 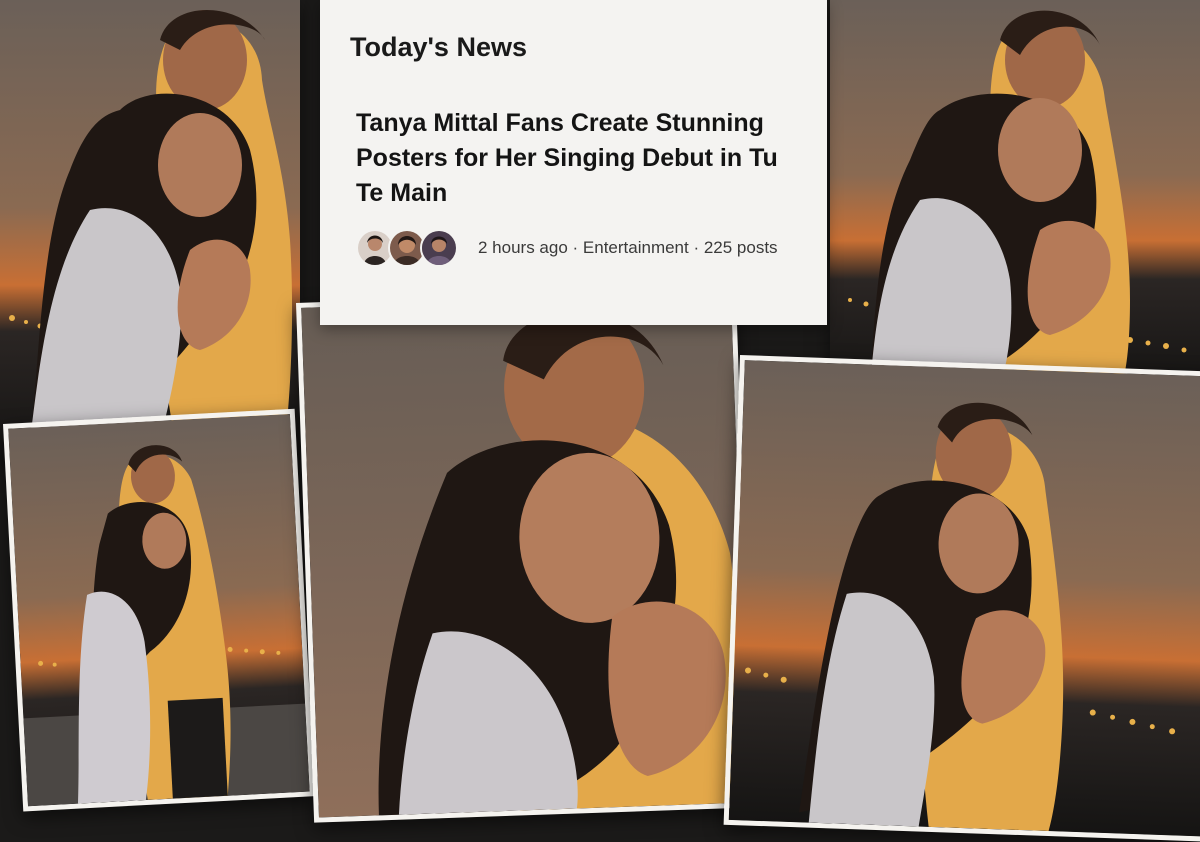 What do you see at coordinates (159, 610) in the screenshot?
I see `poster-bottom-left` at bounding box center [159, 610].